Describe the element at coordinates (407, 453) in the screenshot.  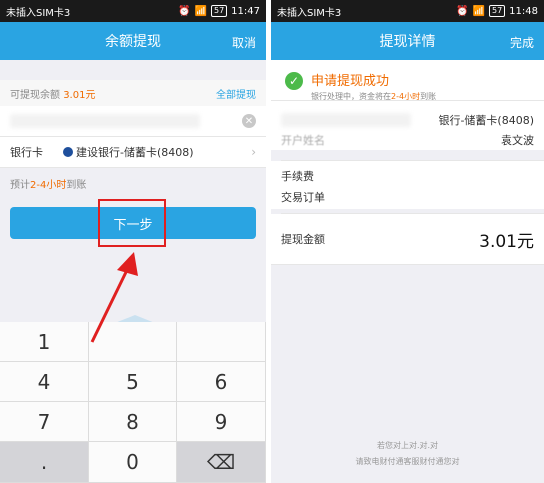
I see `footer-note: 若您对上对.对.对 请致电财付通客服财付通您对` at that location.